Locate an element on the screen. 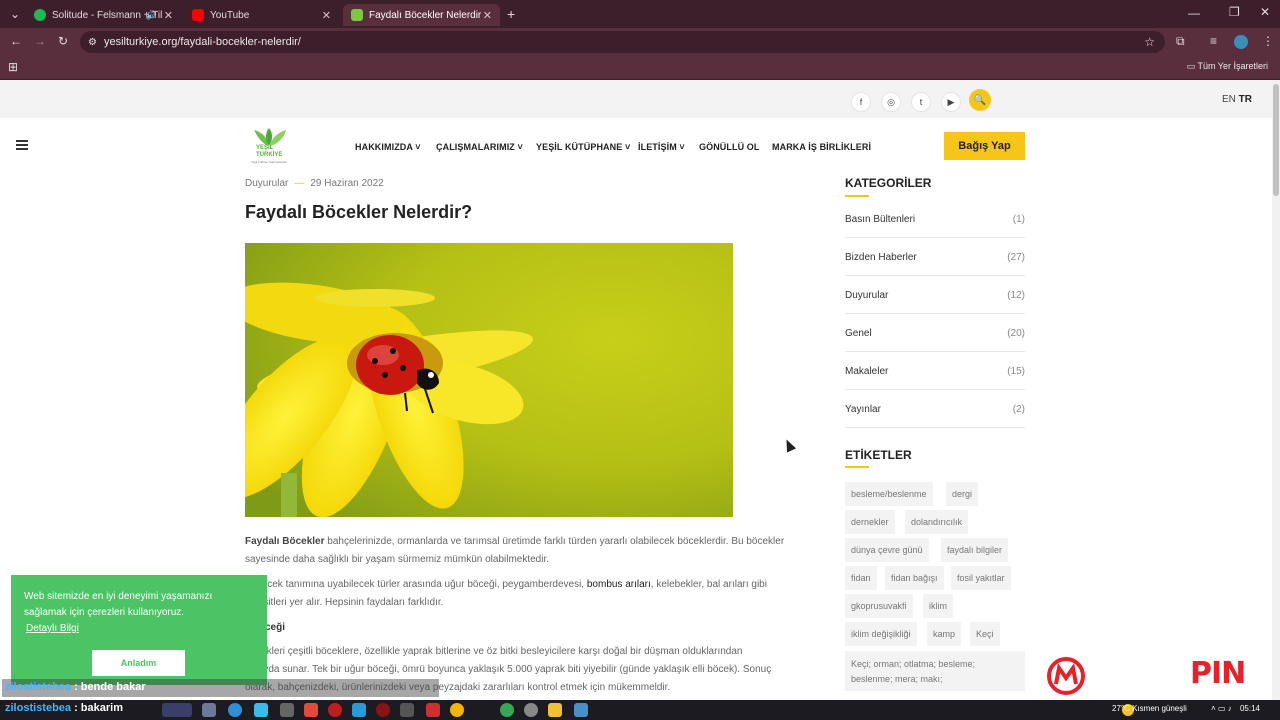 This screenshot has width=1280, height=720. nav-yesil-kutuphane: YEŞİL KÜTÜPHANE ˅ is located at coordinates (583, 147).